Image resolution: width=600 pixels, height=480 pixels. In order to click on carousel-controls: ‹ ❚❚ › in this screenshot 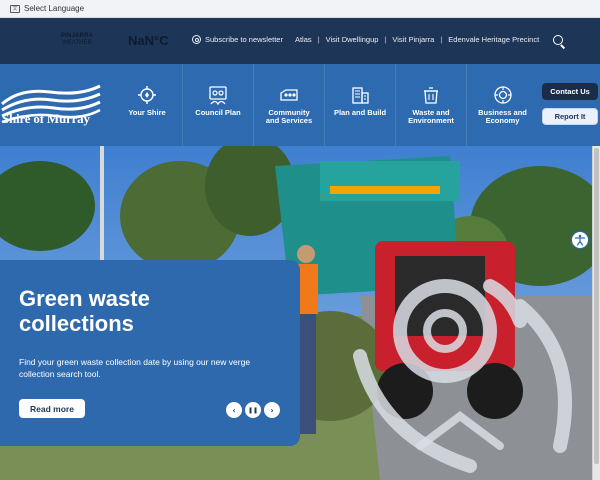, I will do `click(253, 410)`.